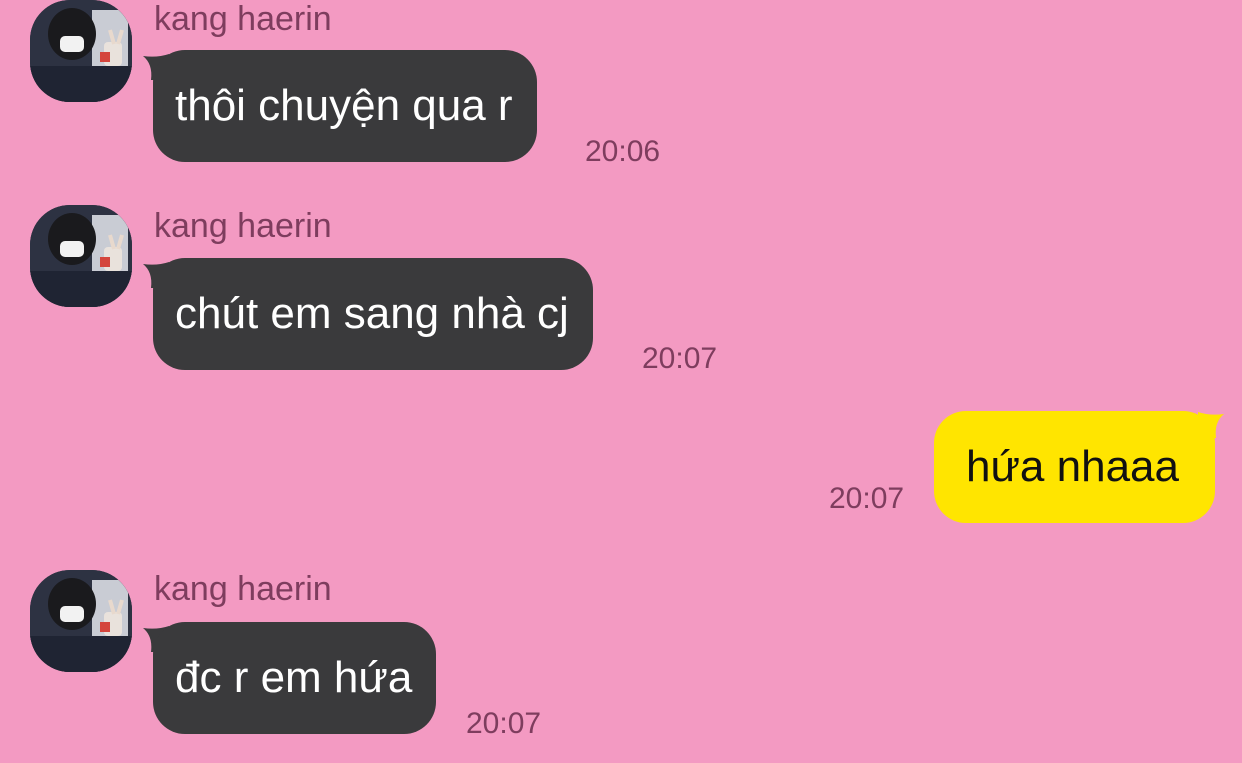 The width and height of the screenshot is (1242, 763). What do you see at coordinates (1074, 467) in the screenshot?
I see `message-bubble: hứa nhaaa` at bounding box center [1074, 467].